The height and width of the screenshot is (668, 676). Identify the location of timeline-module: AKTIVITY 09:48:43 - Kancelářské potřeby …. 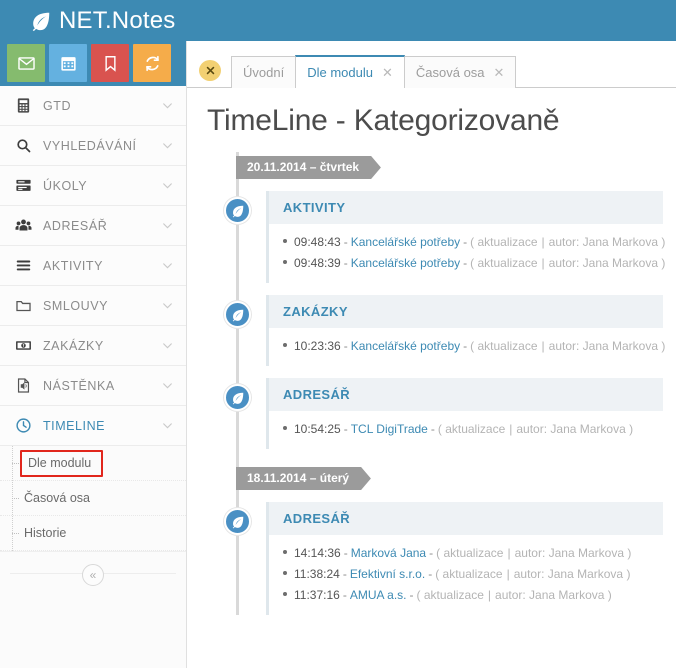
(431, 237).